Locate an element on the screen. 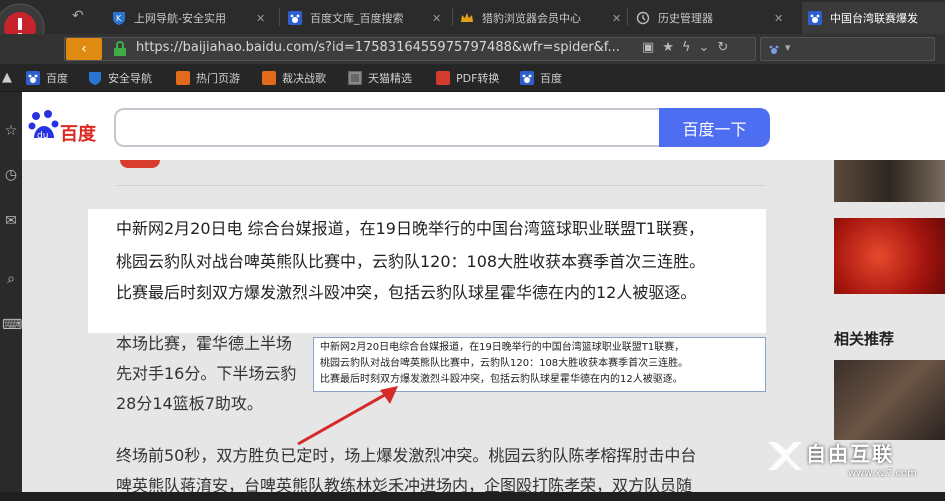  tmall-icon is located at coordinates (355, 78).